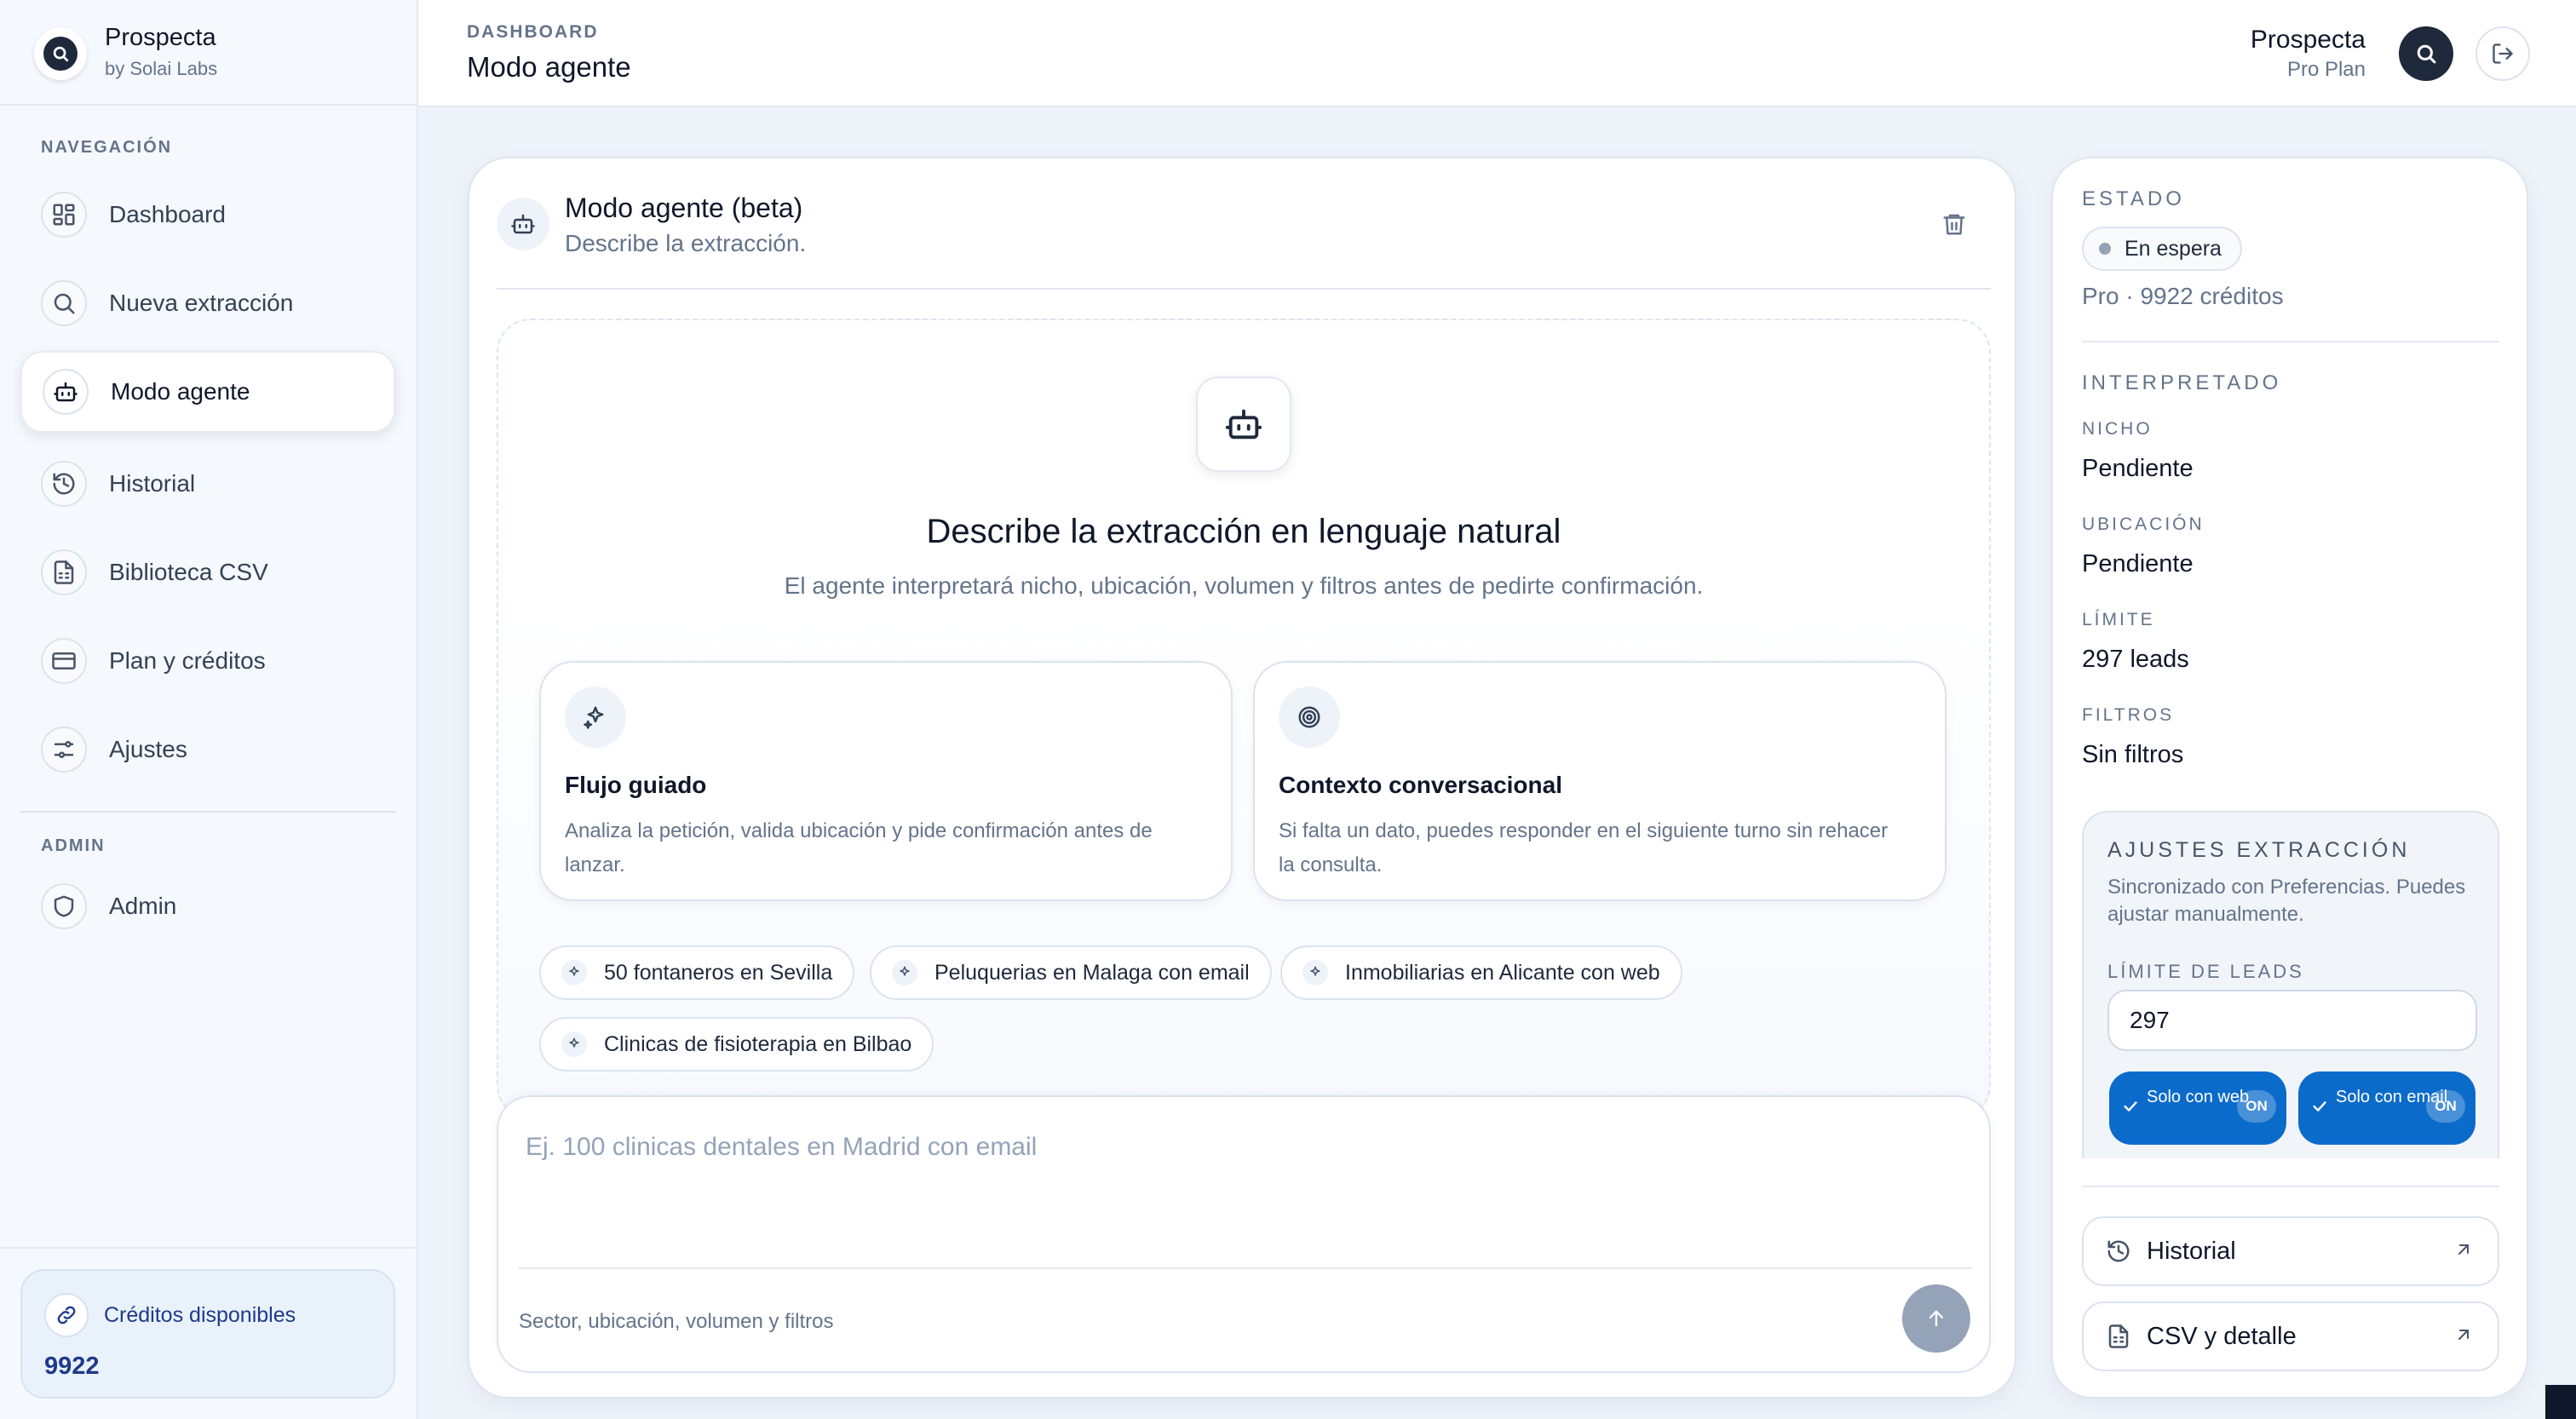 This screenshot has height=1419, width=2576. What do you see at coordinates (636, 785) in the screenshot?
I see `feature-title: Flujo guiado` at bounding box center [636, 785].